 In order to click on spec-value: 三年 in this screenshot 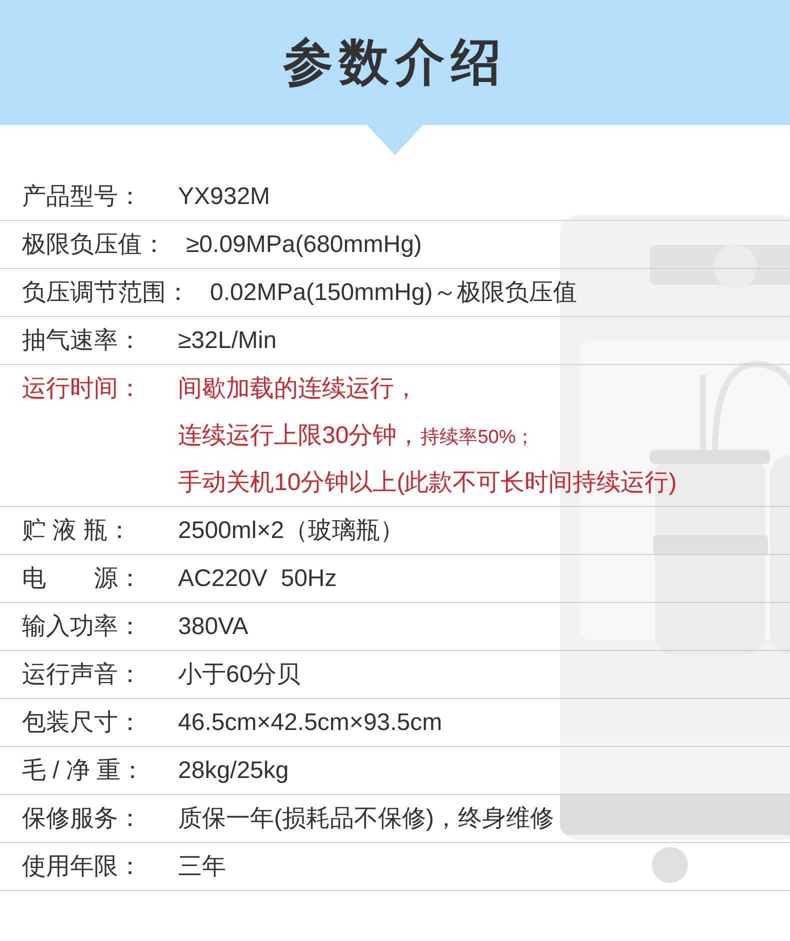, I will do `click(202, 867)`.